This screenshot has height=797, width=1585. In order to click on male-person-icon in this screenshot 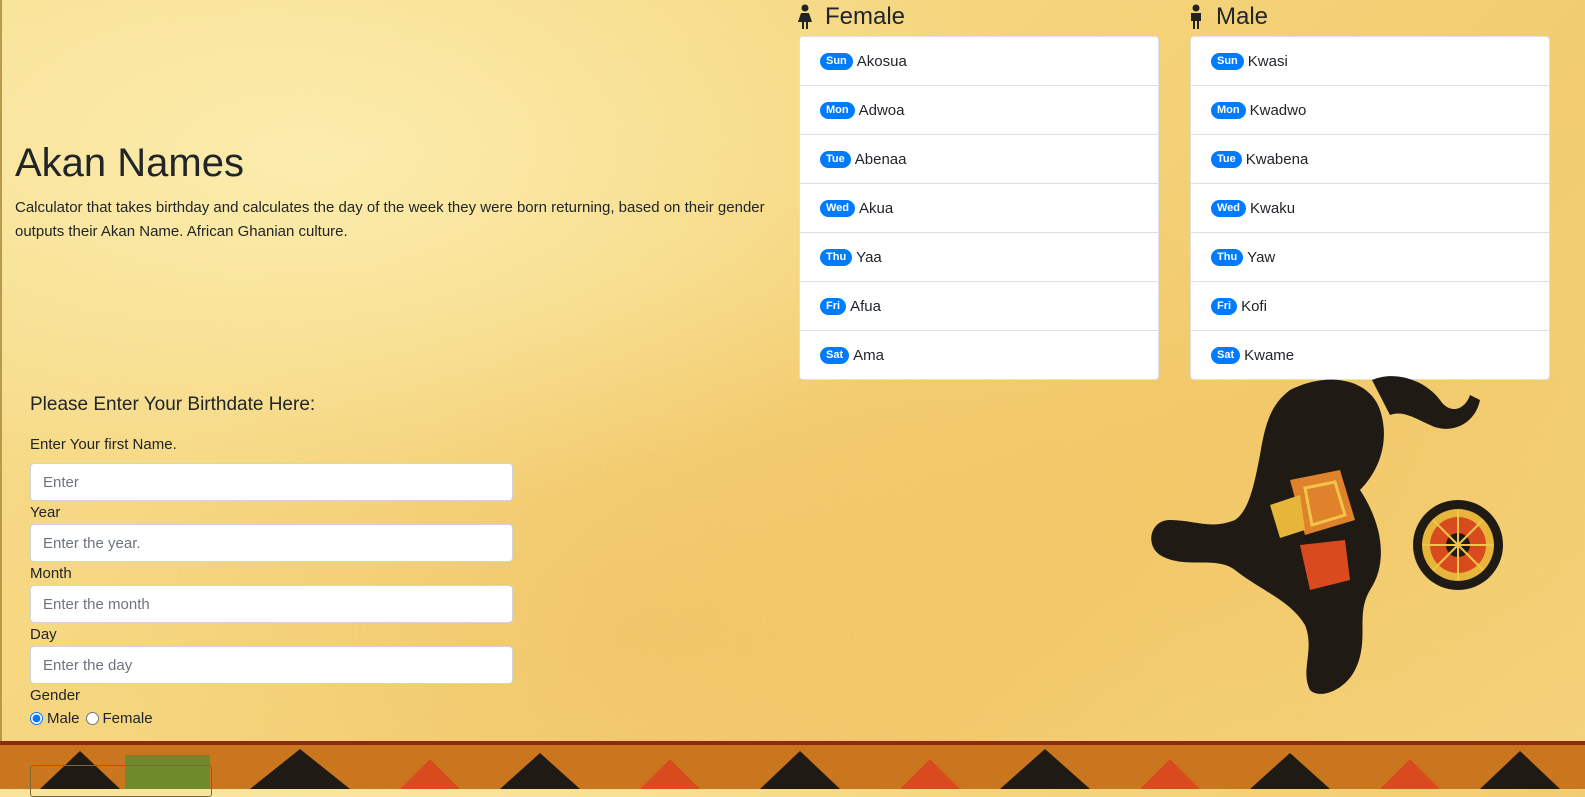, I will do `click(1196, 16)`.